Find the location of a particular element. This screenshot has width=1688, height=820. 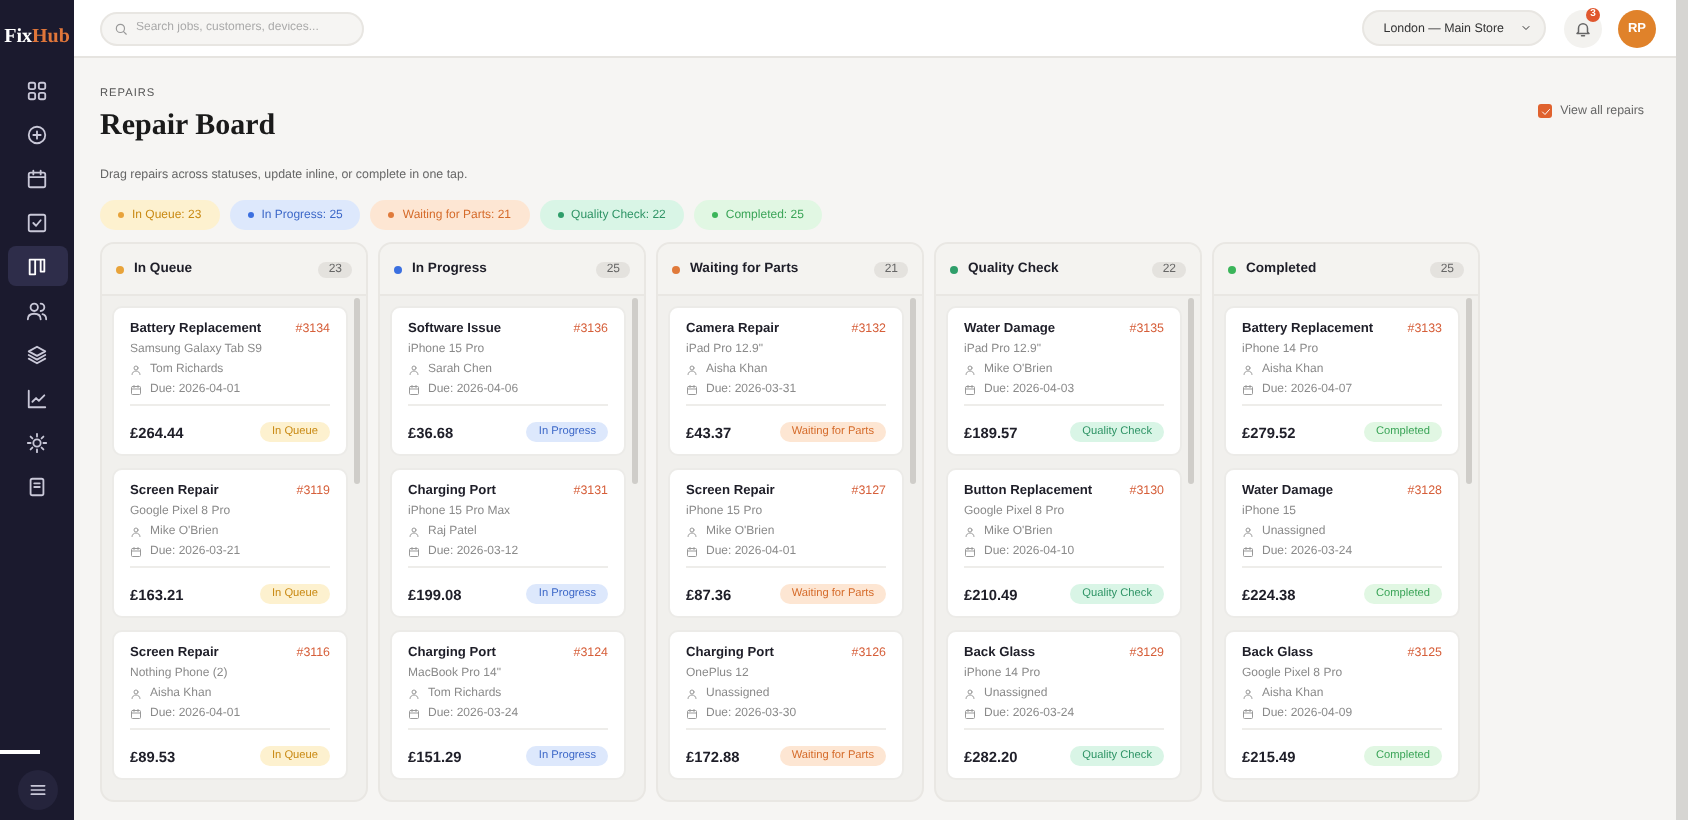

chart-icon is located at coordinates (37, 398).